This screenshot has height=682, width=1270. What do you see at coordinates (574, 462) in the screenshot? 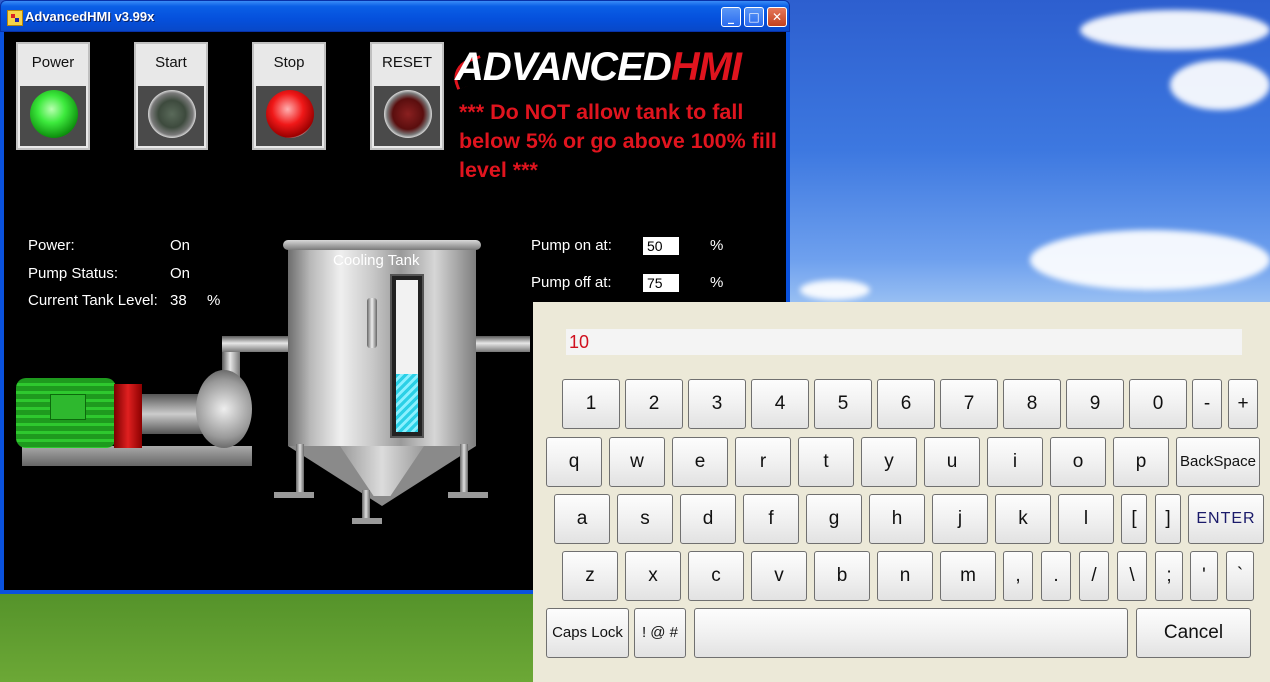
I see `key-q: q` at bounding box center [574, 462].